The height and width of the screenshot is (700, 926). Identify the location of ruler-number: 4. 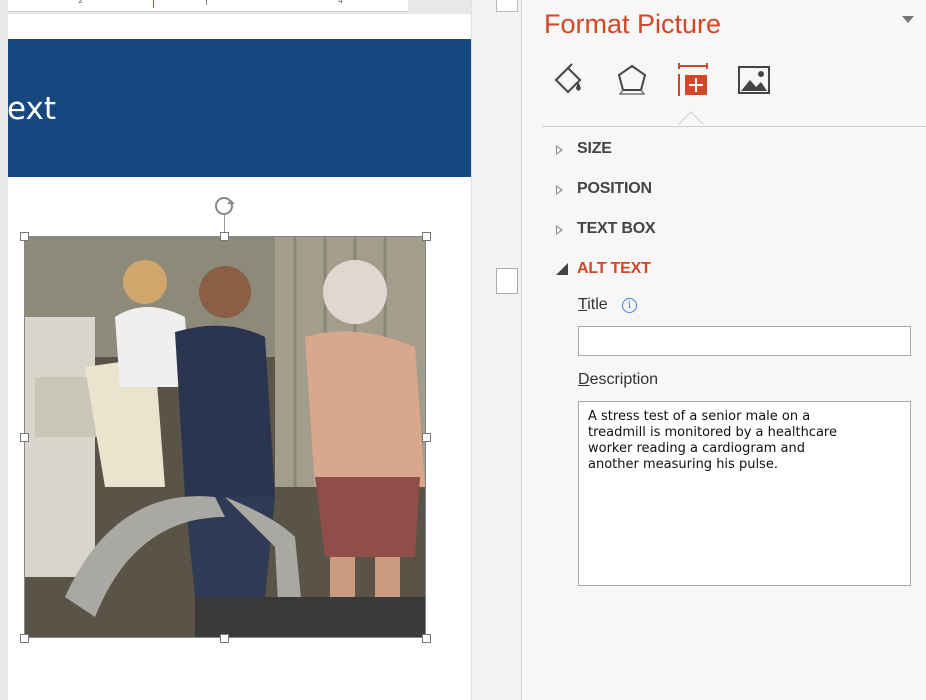
(341, 2).